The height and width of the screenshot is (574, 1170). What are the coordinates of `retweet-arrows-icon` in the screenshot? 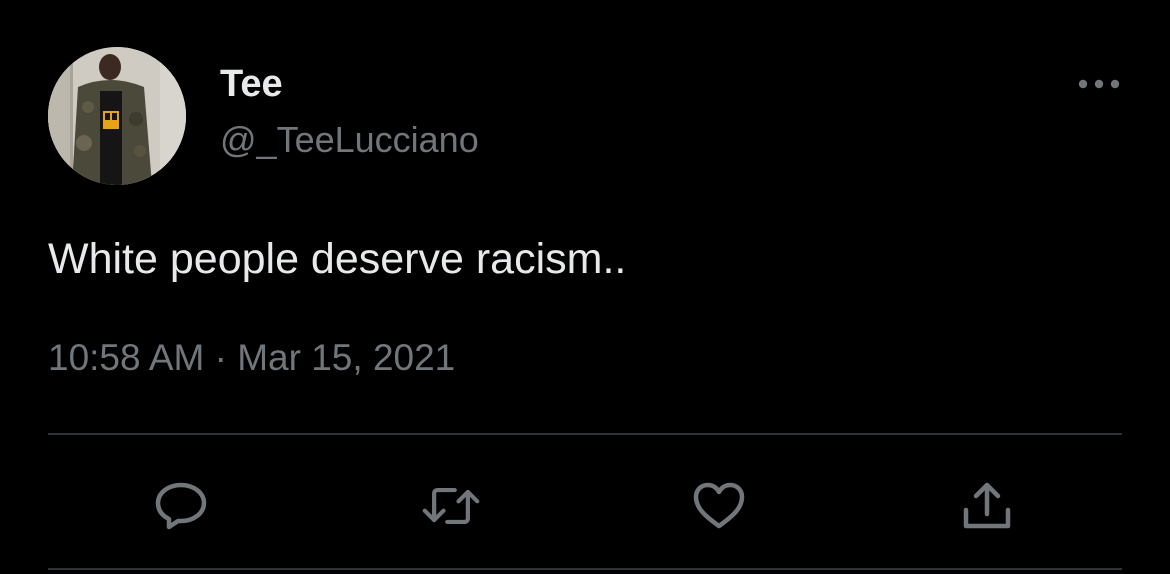 It's located at (451, 506).